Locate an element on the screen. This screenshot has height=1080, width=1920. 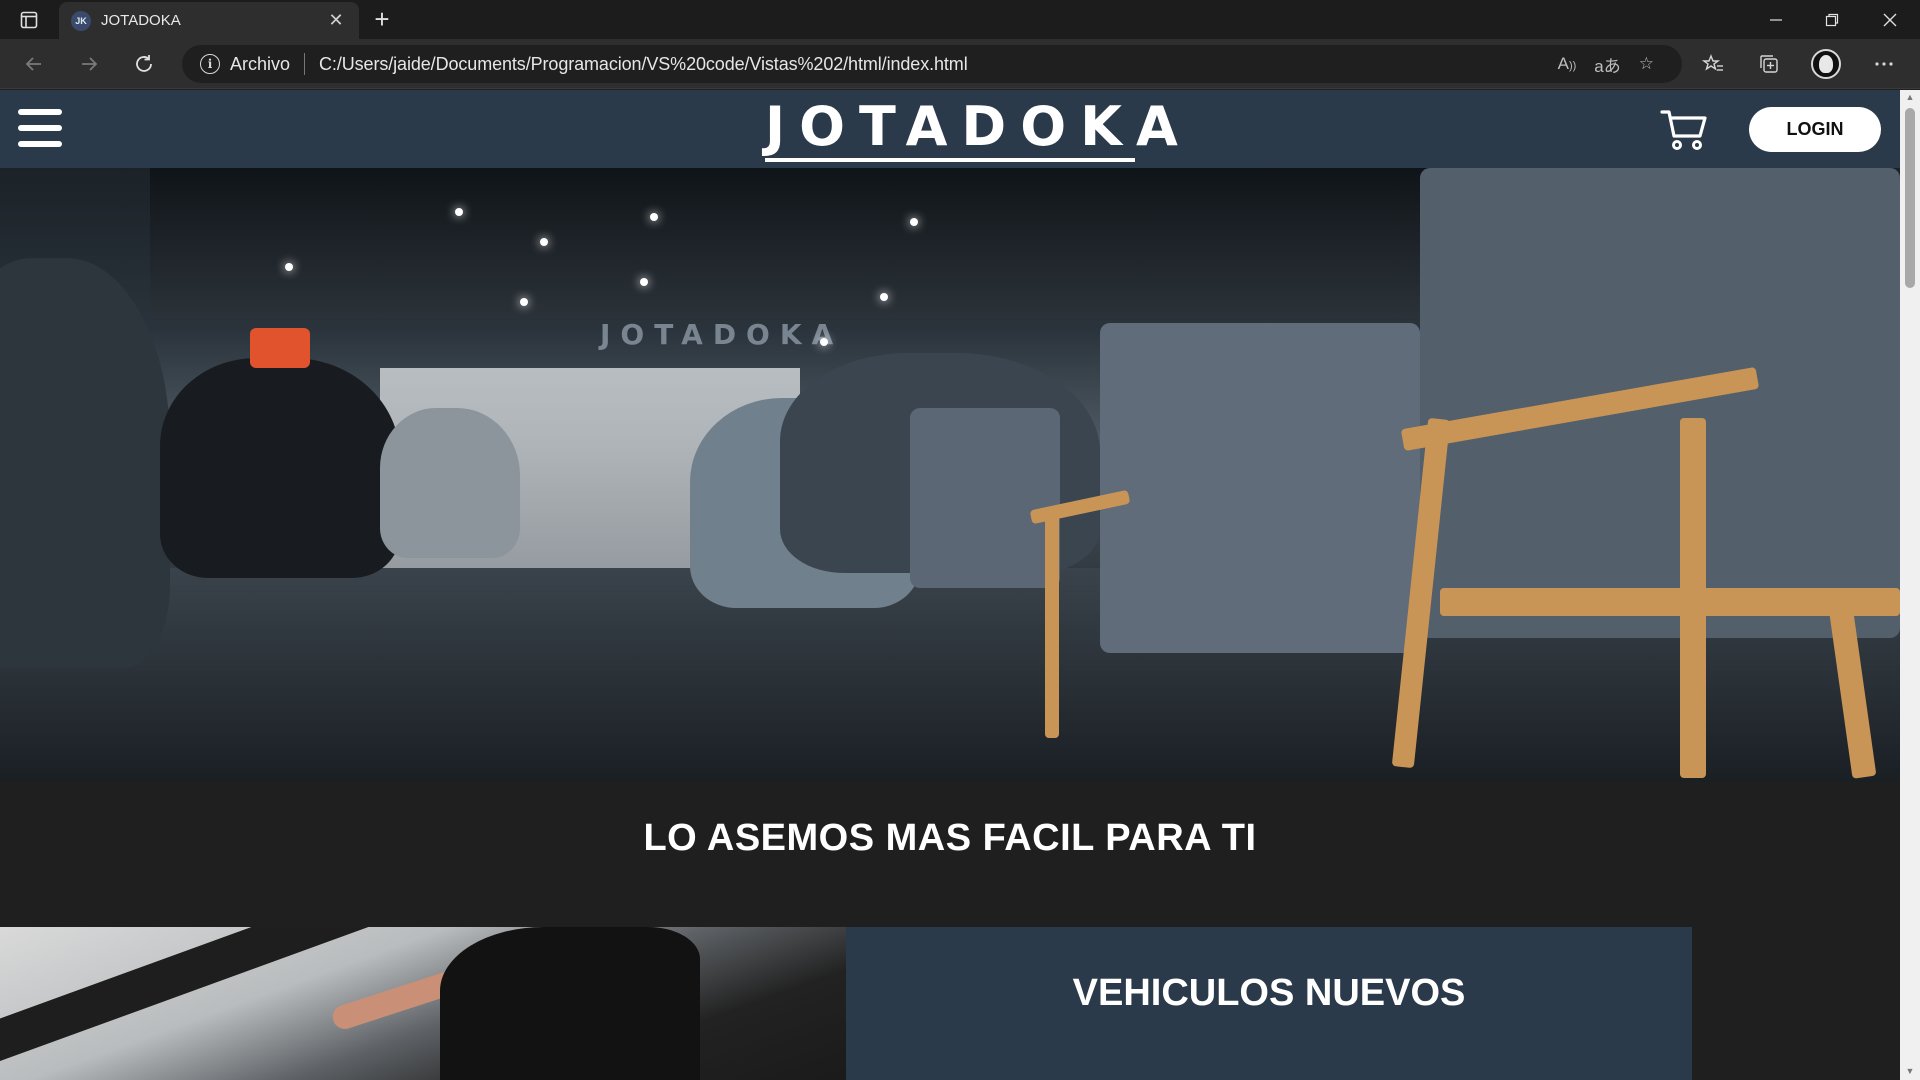
slogan-heading: LO ASEMOS MAS FACIL PARA TI is located at coordinates (950, 838).